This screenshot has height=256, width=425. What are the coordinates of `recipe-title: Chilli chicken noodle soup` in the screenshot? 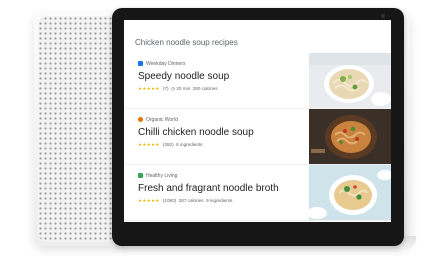 It's located at (196, 132).